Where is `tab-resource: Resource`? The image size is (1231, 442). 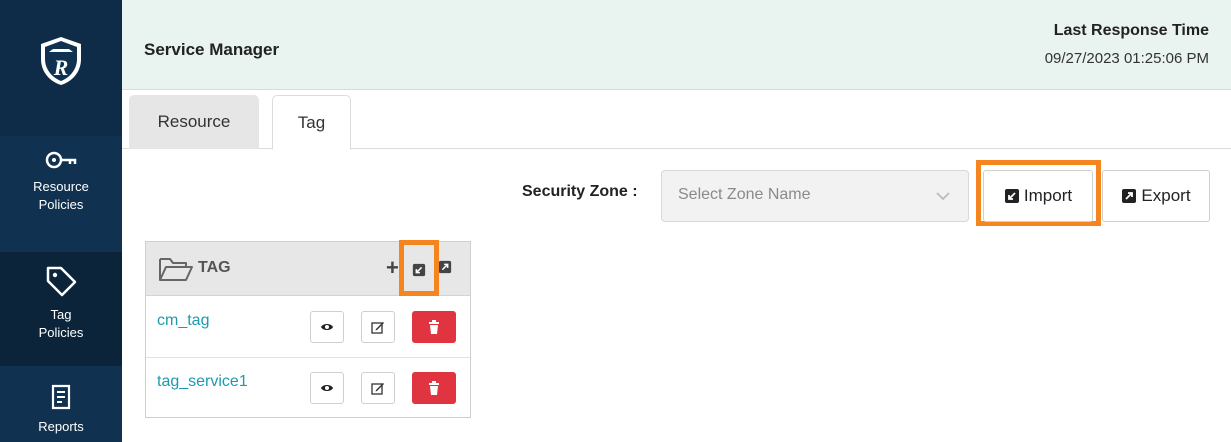 tab-resource: Resource is located at coordinates (194, 122).